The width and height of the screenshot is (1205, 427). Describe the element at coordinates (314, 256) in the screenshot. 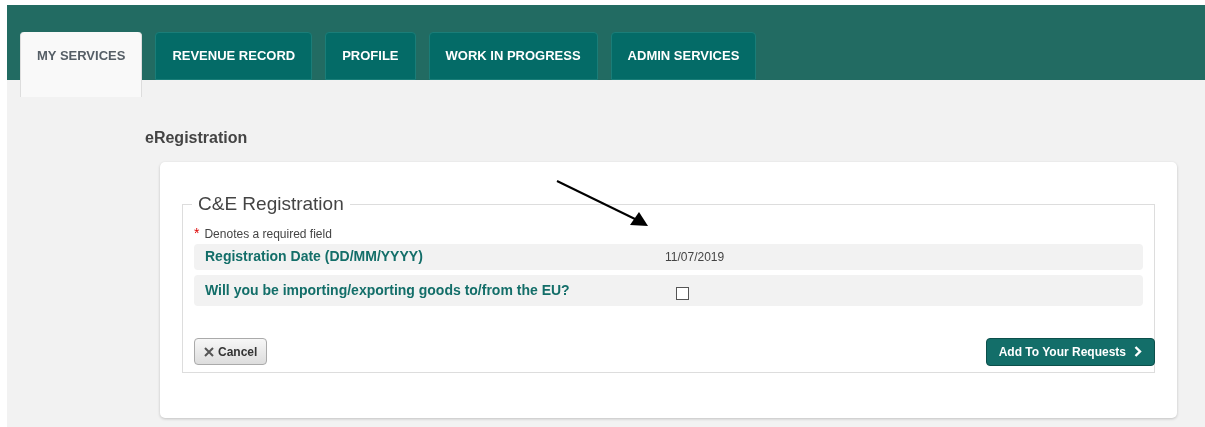

I see `field-label: Registration Date (DD/MM/YYYY)` at that location.